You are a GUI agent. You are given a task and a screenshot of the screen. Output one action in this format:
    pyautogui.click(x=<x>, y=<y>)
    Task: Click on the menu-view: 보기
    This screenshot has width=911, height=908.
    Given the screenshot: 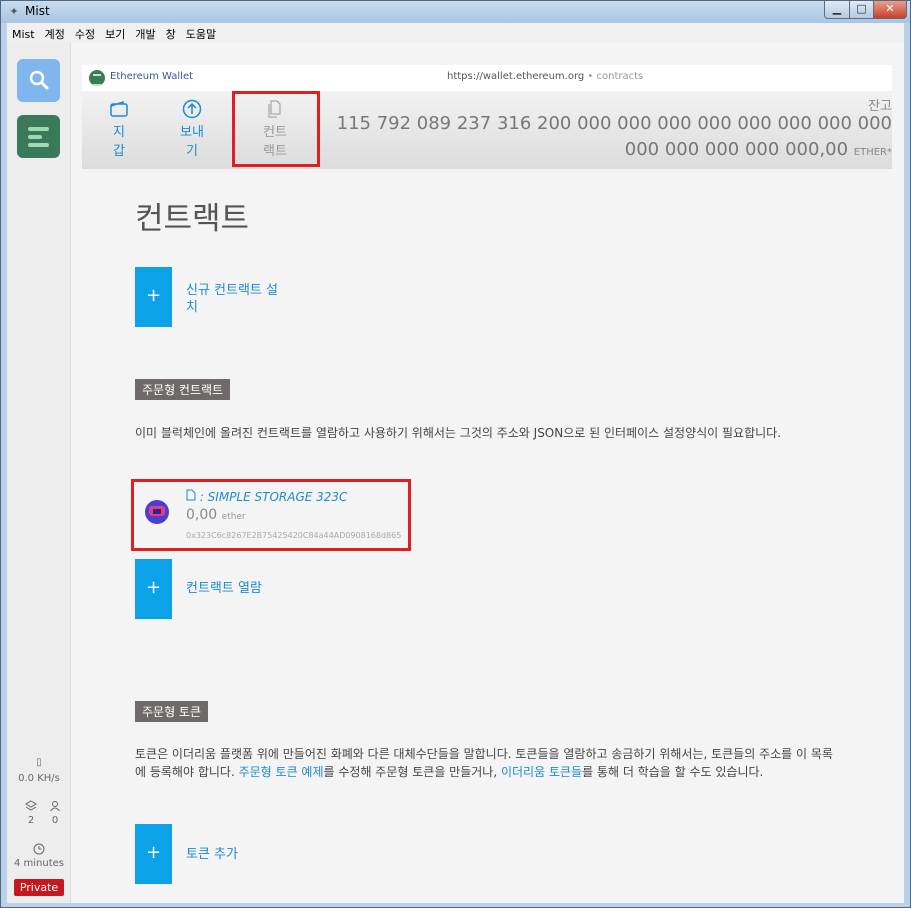 What is the action you would take?
    pyautogui.click(x=115, y=32)
    